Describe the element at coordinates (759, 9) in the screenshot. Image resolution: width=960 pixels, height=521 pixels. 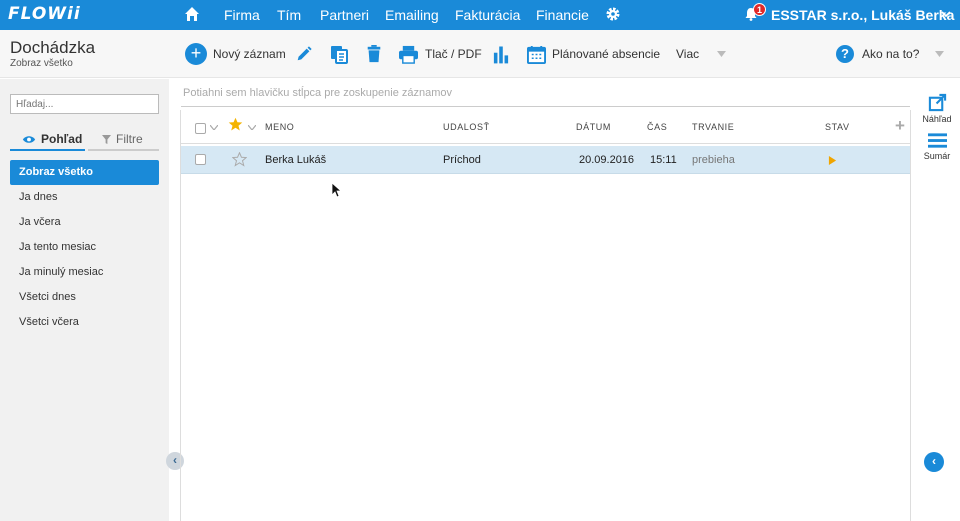
I see `notification-badge: 1` at that location.